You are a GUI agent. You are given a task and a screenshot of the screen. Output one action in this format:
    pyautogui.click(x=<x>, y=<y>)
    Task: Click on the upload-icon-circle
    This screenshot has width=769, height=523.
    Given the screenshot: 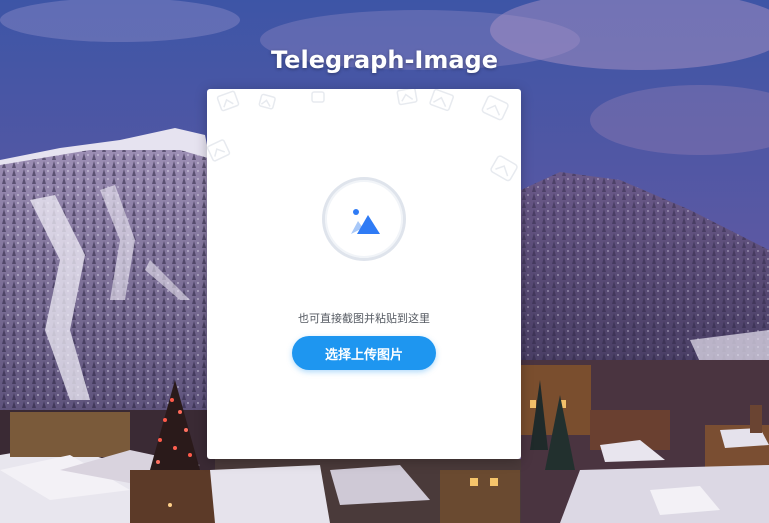 What is the action you would take?
    pyautogui.click(x=364, y=219)
    